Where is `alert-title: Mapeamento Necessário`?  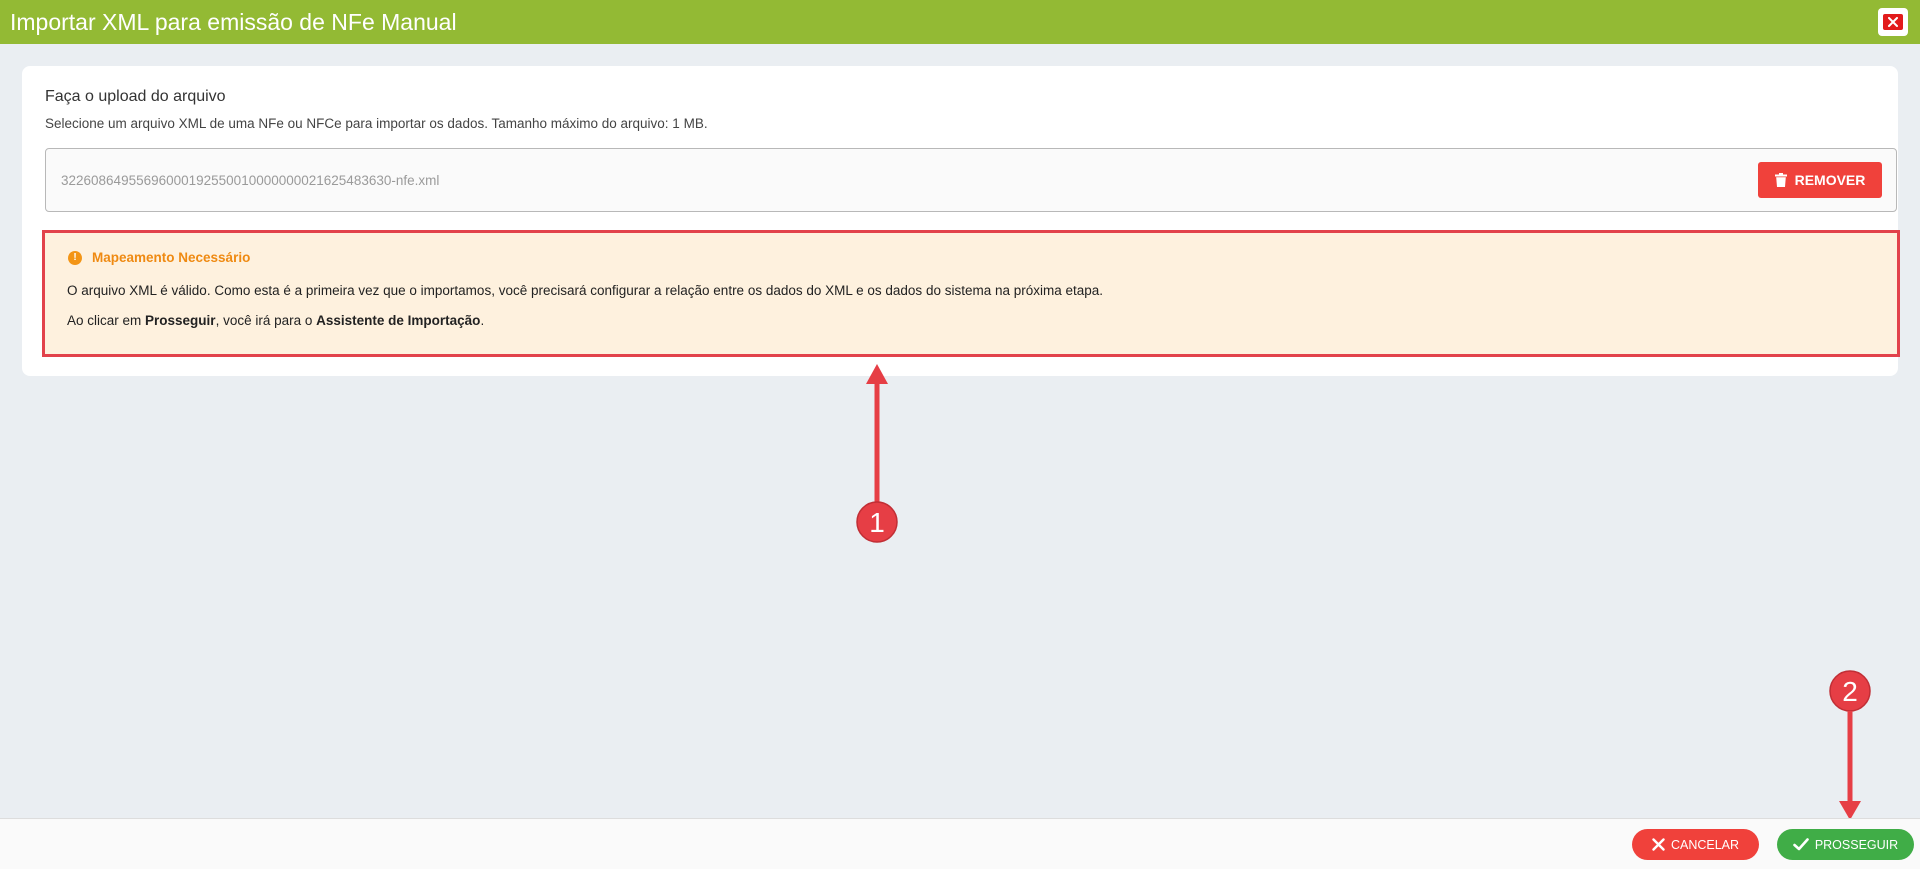 alert-title: Mapeamento Necessário is located at coordinates (171, 257).